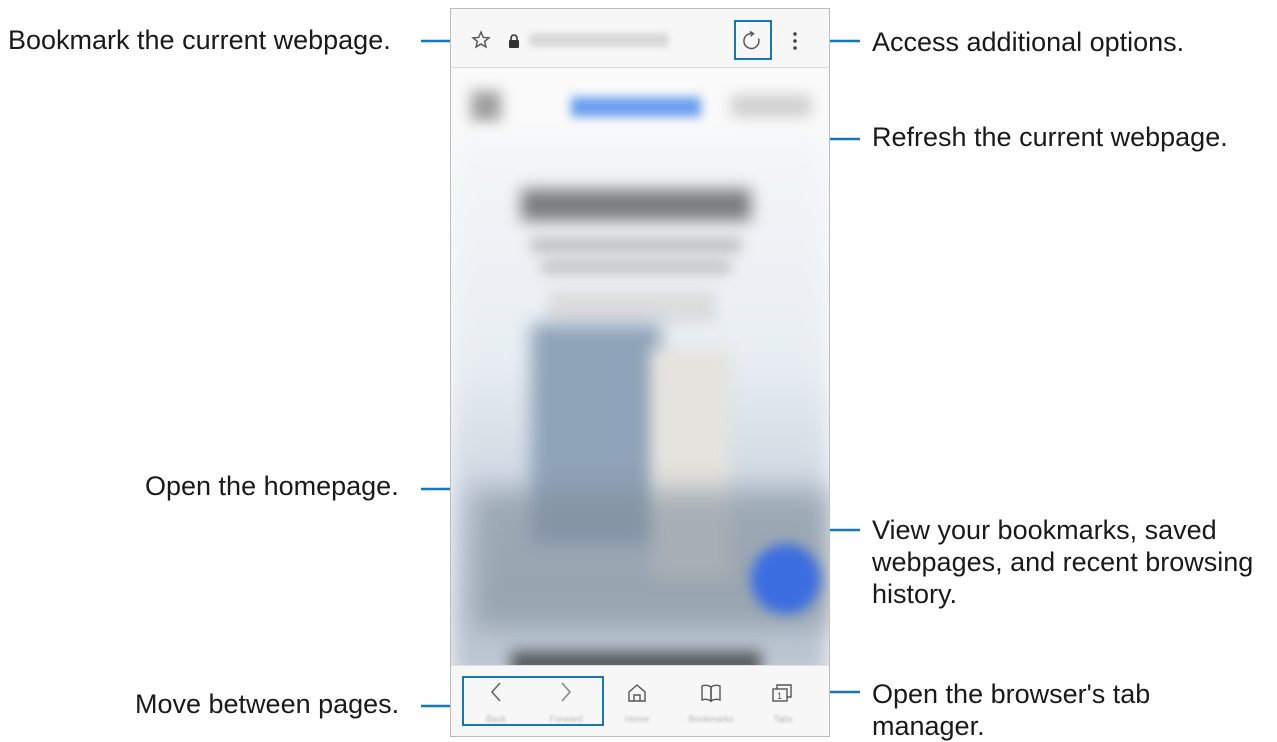 The image size is (1277, 742). I want to click on back-forward-highlight, so click(533, 701).